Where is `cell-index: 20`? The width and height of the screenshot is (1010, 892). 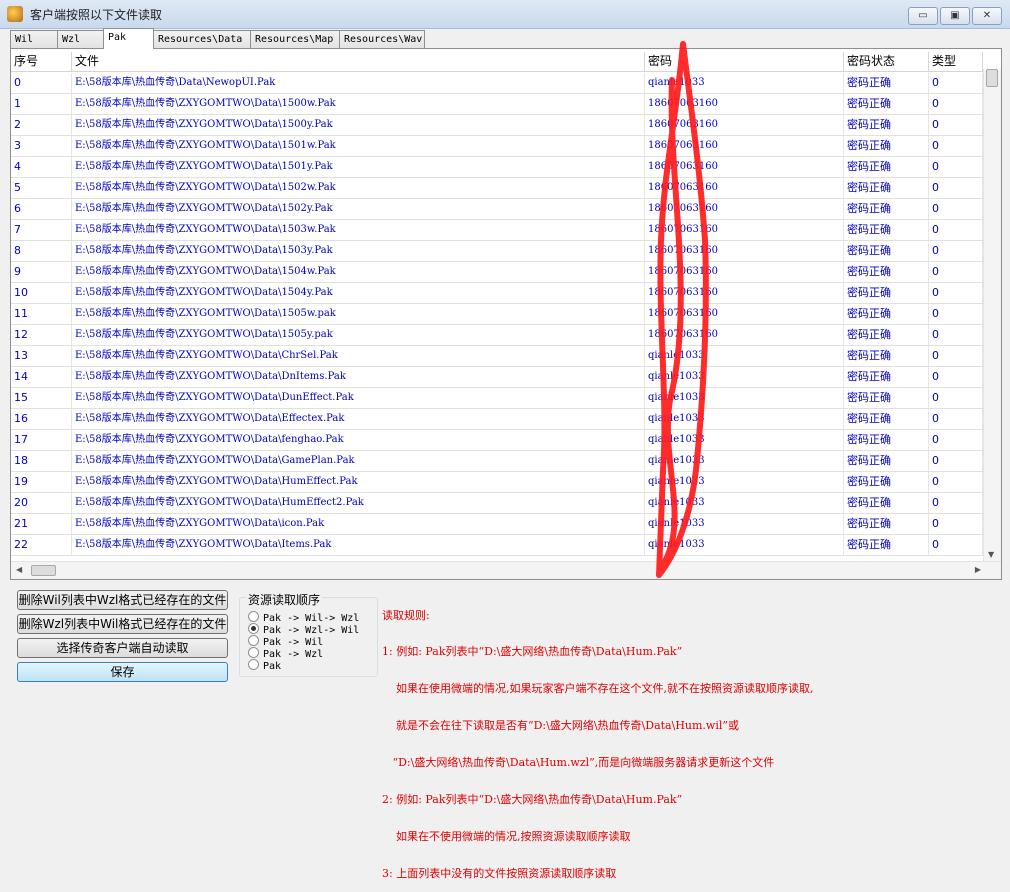 cell-index: 20 is located at coordinates (41, 503).